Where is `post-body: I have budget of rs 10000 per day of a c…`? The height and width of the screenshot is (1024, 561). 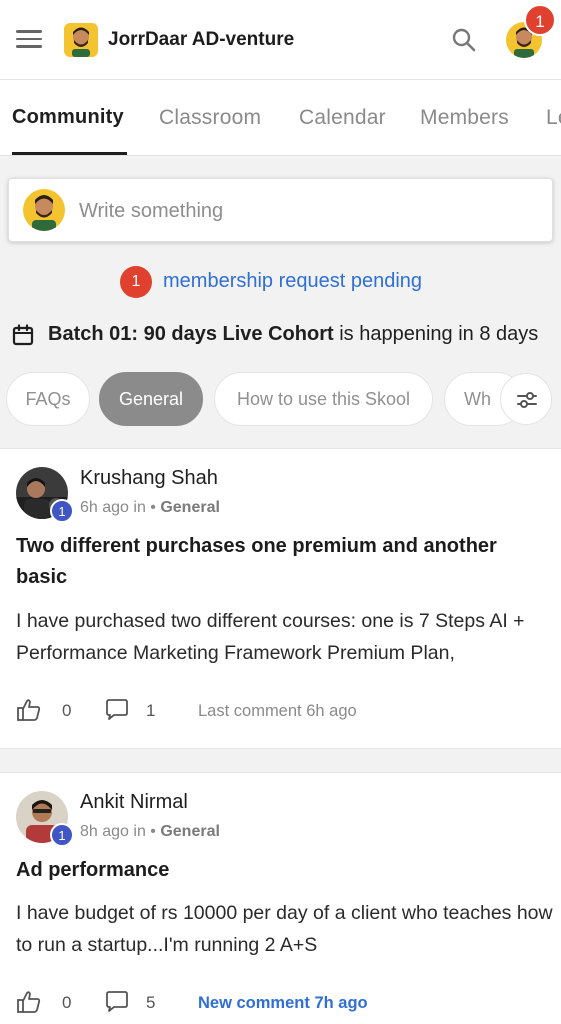
post-body: I have budget of rs 10000 per day of a c… is located at coordinates (286, 929).